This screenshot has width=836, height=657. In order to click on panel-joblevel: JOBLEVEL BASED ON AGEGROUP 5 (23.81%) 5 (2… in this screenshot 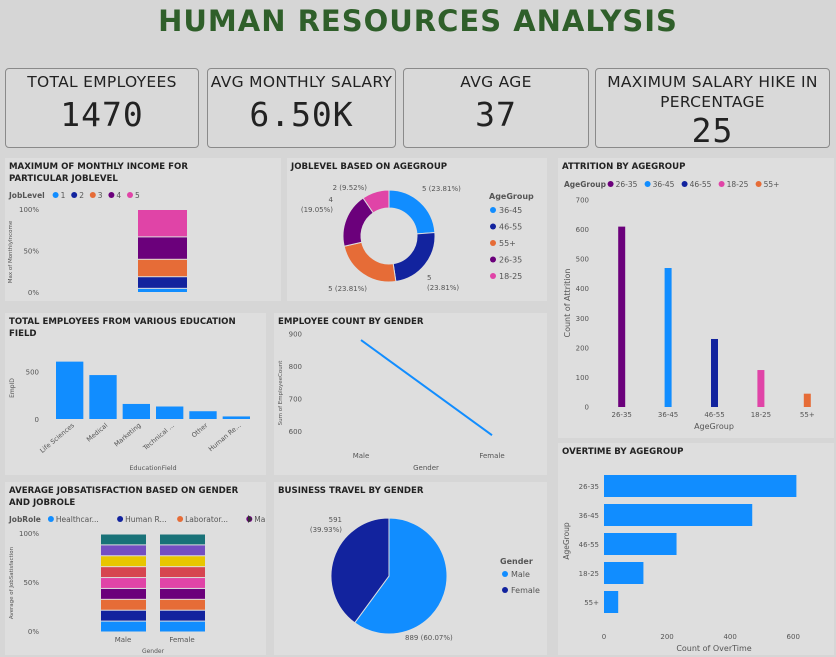, I will do `click(417, 229)`.